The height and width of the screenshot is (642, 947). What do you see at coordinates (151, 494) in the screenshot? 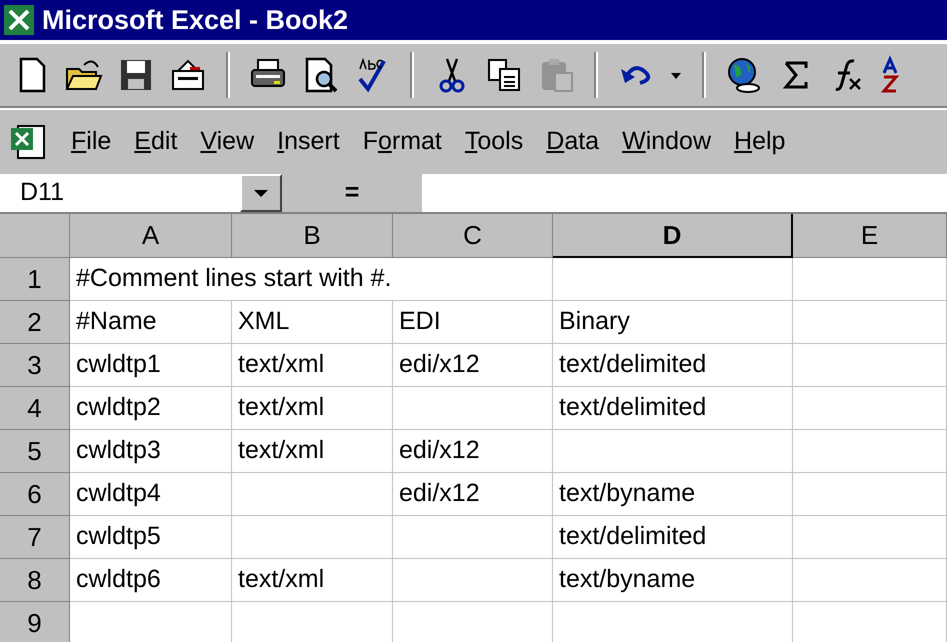
I see `table-cell: cwldtp4` at bounding box center [151, 494].